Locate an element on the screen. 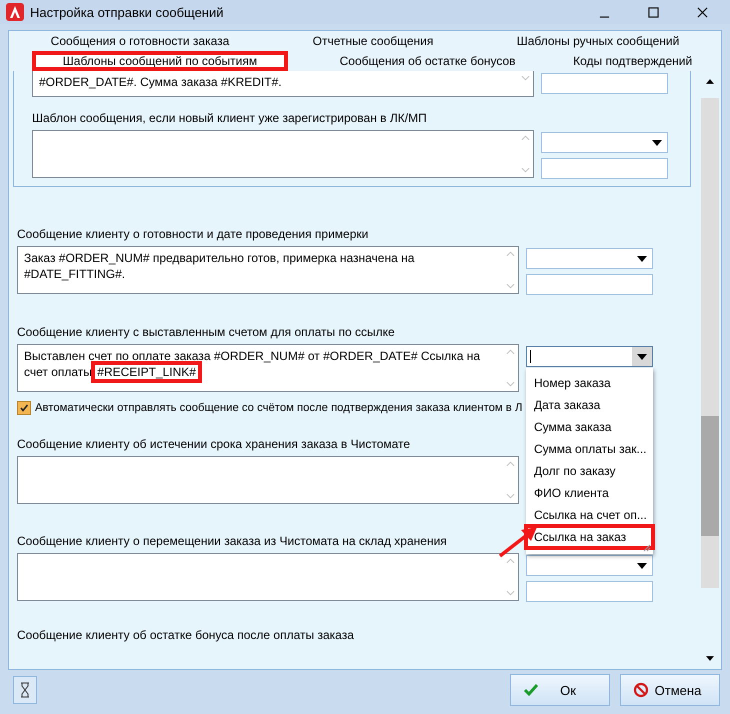 This screenshot has width=730, height=714. resize-grip-icon is located at coordinates (647, 548).